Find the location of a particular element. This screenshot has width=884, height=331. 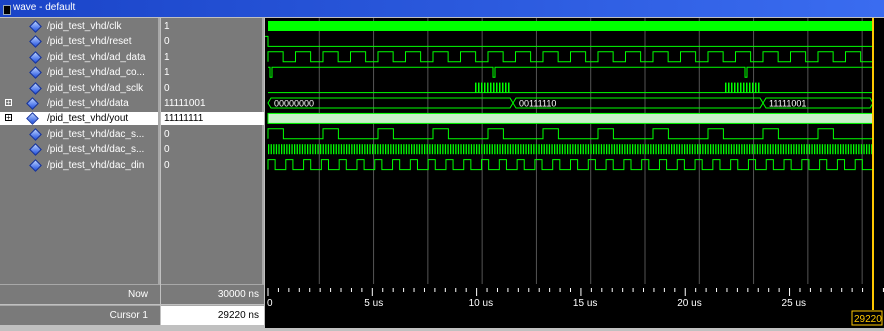

signal-row: /pid_test_vhd/clk is located at coordinates (79, 26).